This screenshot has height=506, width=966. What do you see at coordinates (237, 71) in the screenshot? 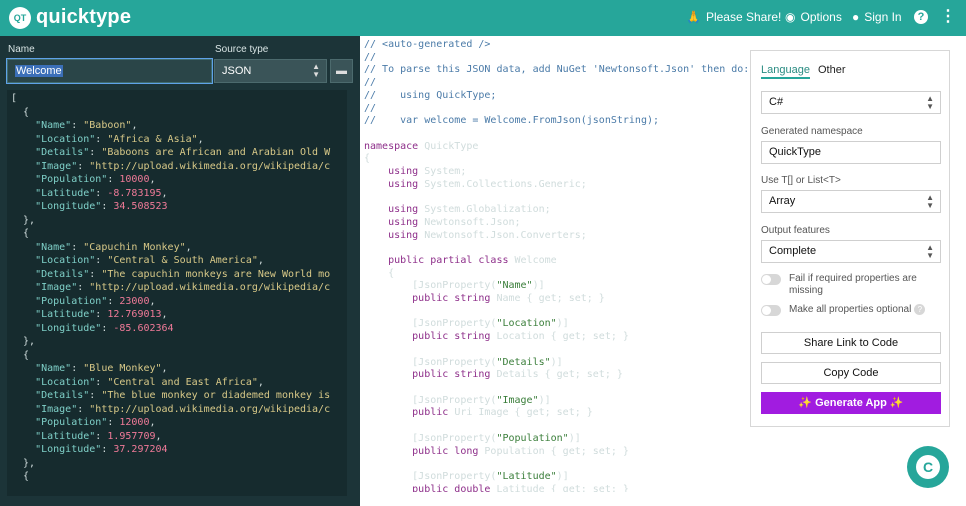
I see `source-type-value: JSON` at bounding box center [237, 71].